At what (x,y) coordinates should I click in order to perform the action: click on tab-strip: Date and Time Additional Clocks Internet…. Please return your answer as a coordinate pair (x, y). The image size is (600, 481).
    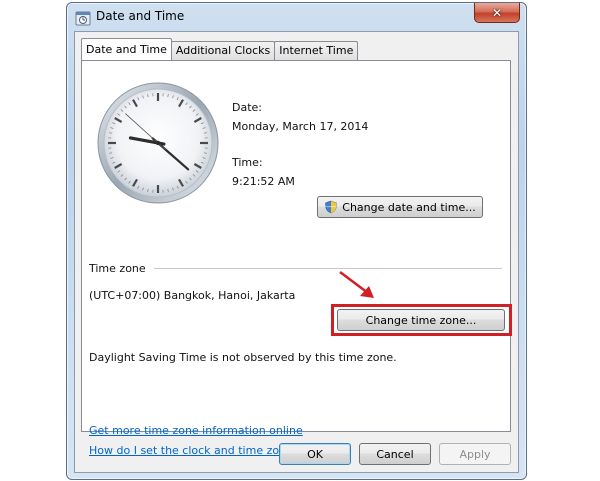
    Looking at the image, I should click on (220, 49).